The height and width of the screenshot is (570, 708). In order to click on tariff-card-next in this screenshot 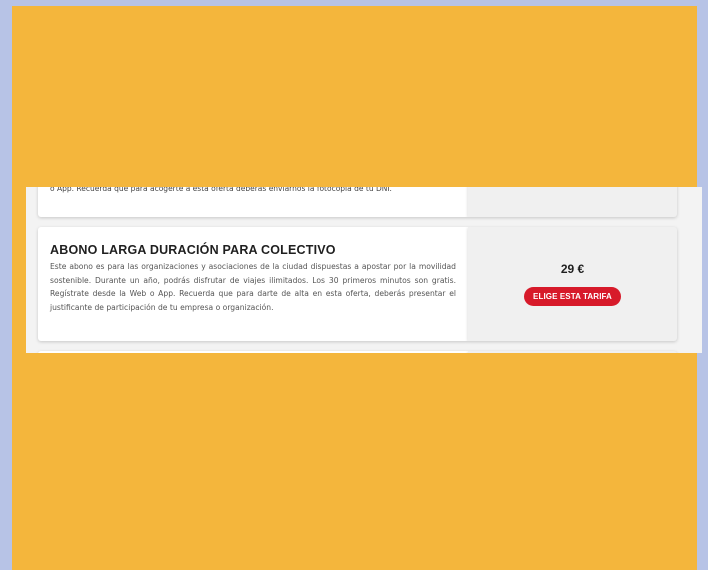, I will do `click(357, 352)`.